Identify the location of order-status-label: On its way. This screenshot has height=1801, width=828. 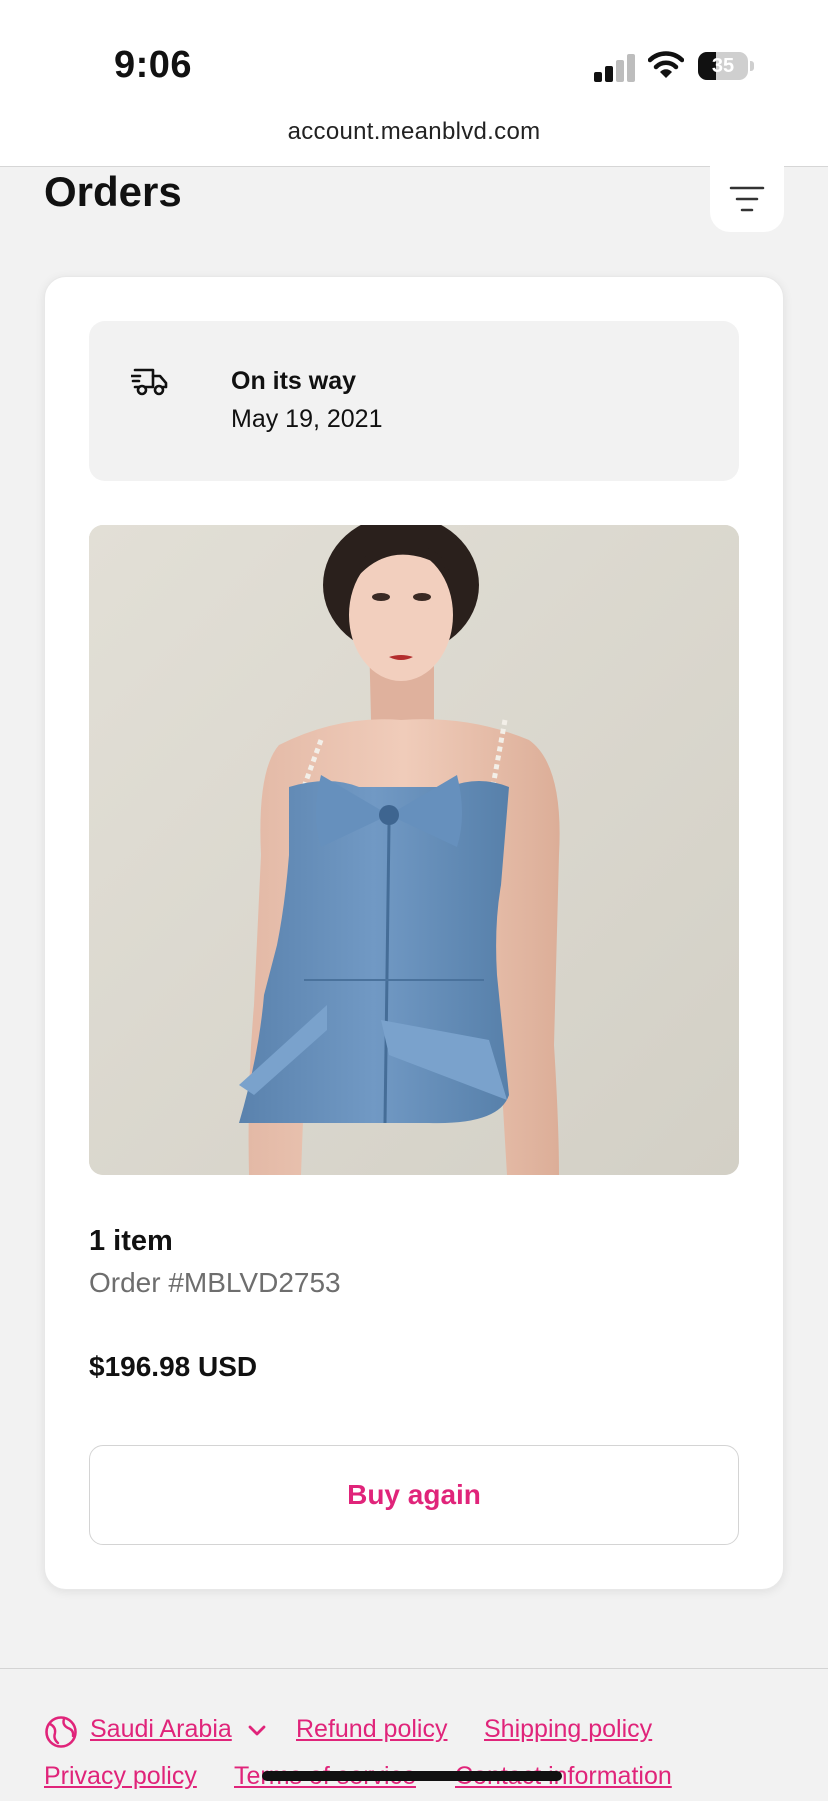
(294, 381).